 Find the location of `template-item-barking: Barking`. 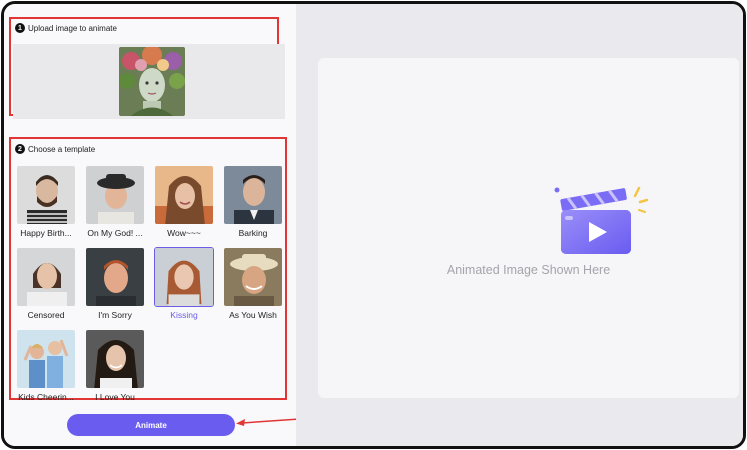

template-item-barking: Barking is located at coordinates (253, 201).